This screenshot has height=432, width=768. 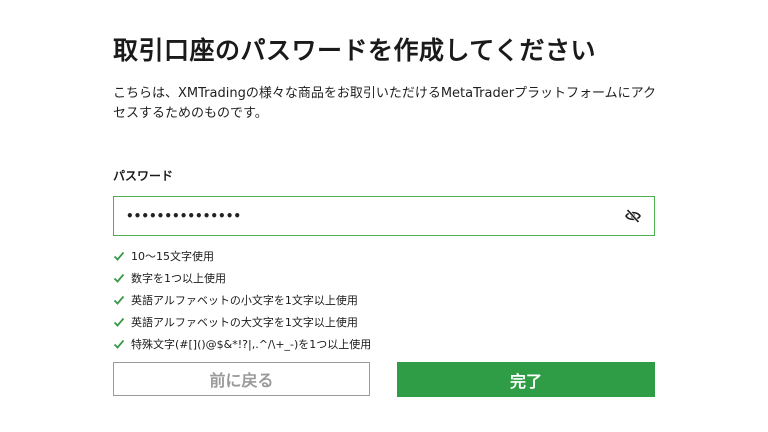 I want to click on rule-text: 英語アルファベットの小文字を1文字以上使用, so click(x=244, y=300).